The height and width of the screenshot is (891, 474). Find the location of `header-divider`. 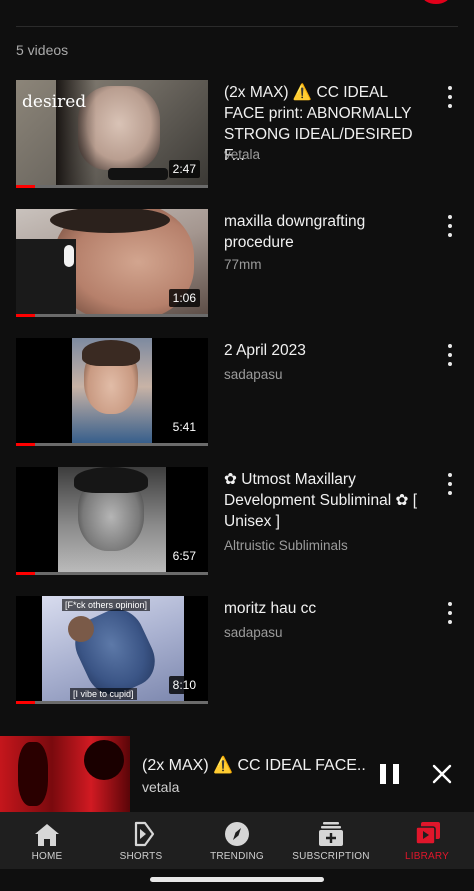

header-divider is located at coordinates (237, 26).